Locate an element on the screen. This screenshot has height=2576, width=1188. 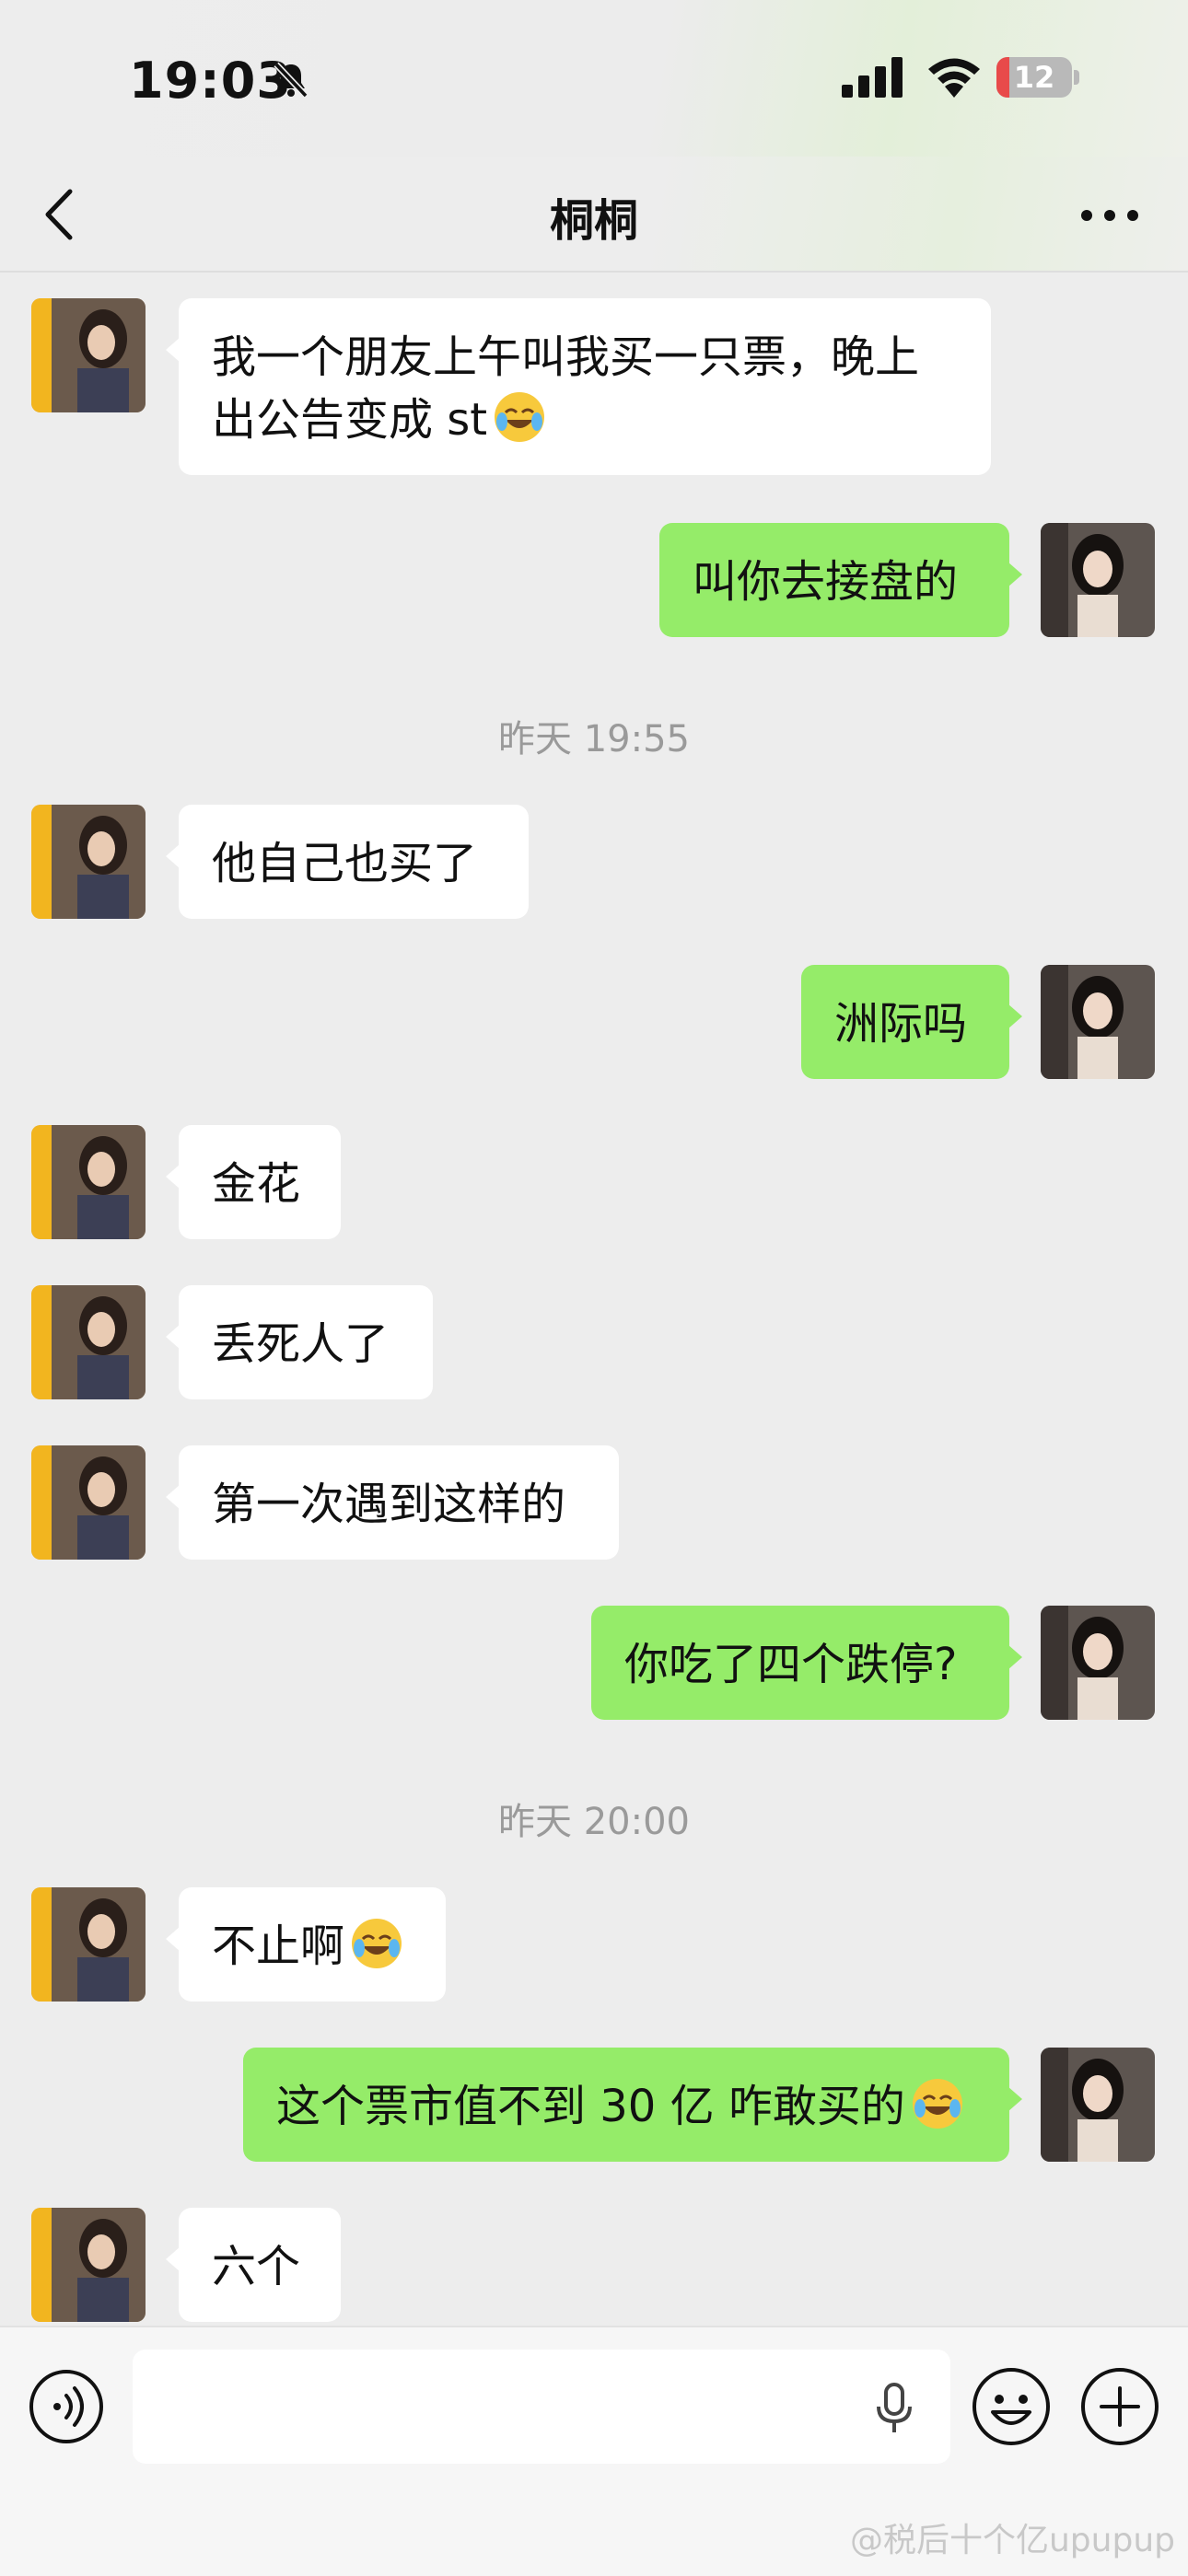
message-text: 第一次遇到这样的 is located at coordinates (389, 1504).